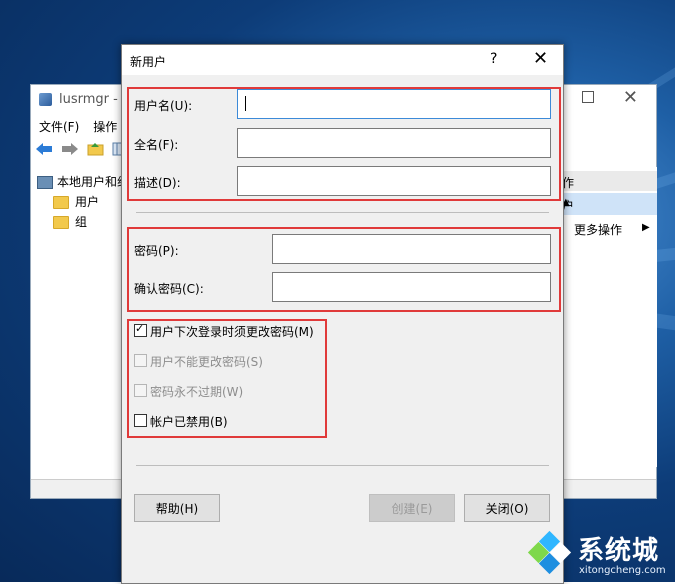 Image resolution: width=675 pixels, height=584 pixels. I want to click on menu-file: 文件(F), so click(59, 127).